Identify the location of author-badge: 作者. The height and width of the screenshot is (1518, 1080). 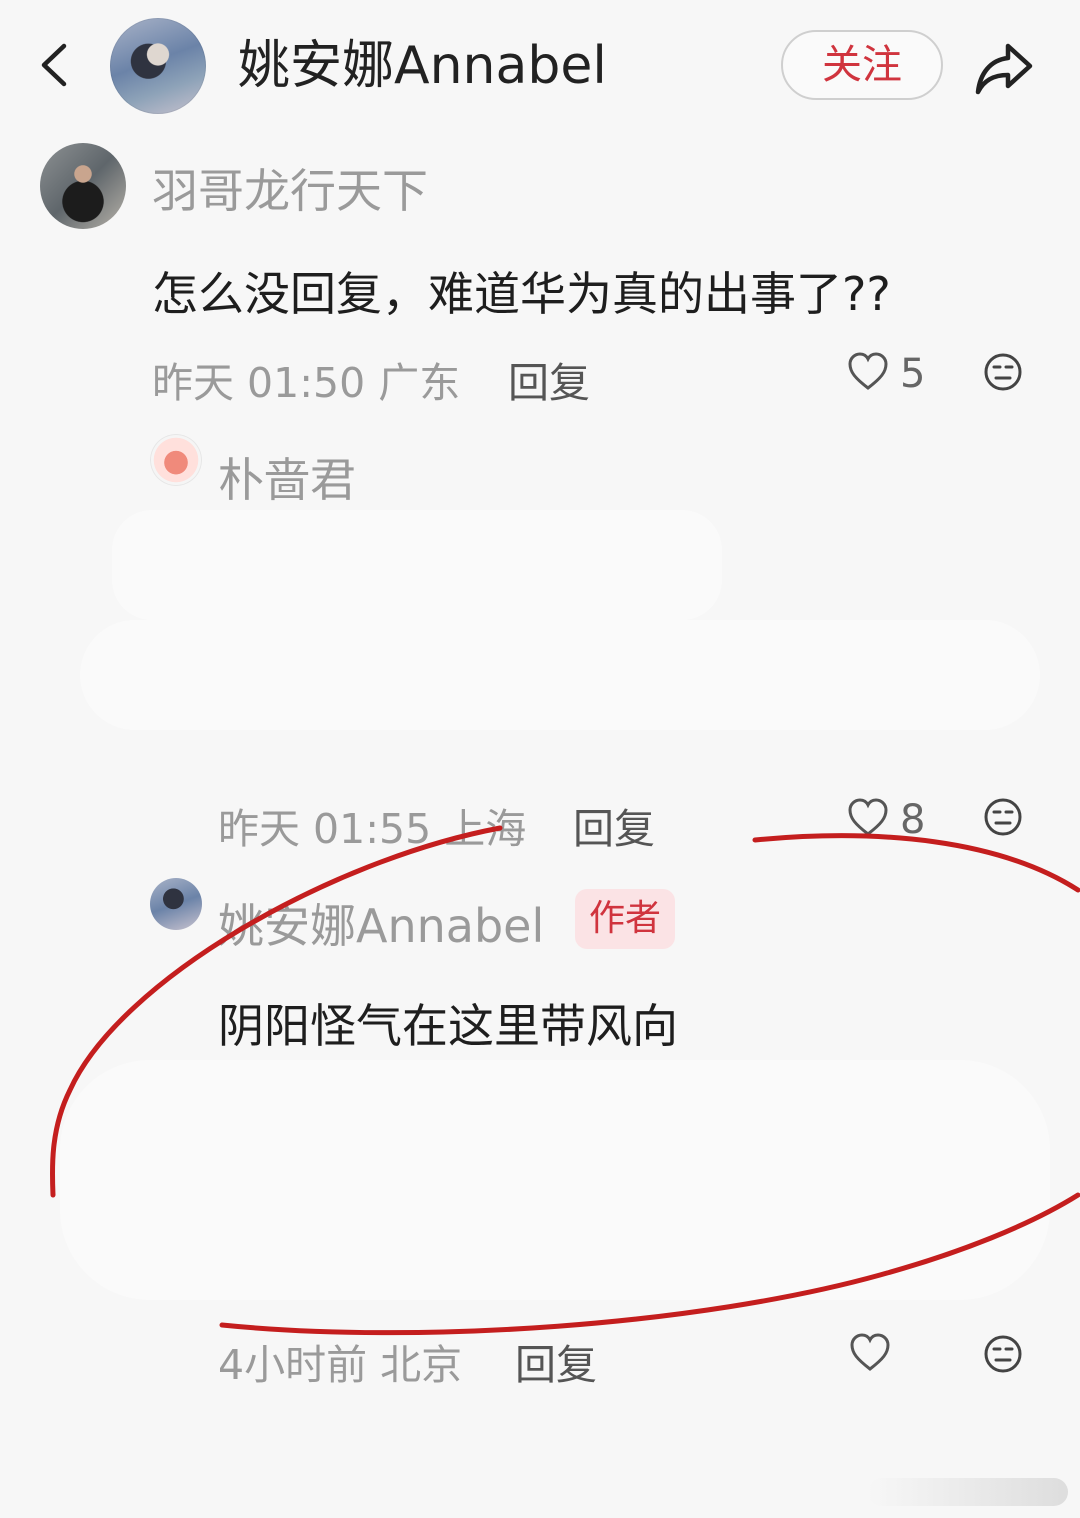
(625, 919).